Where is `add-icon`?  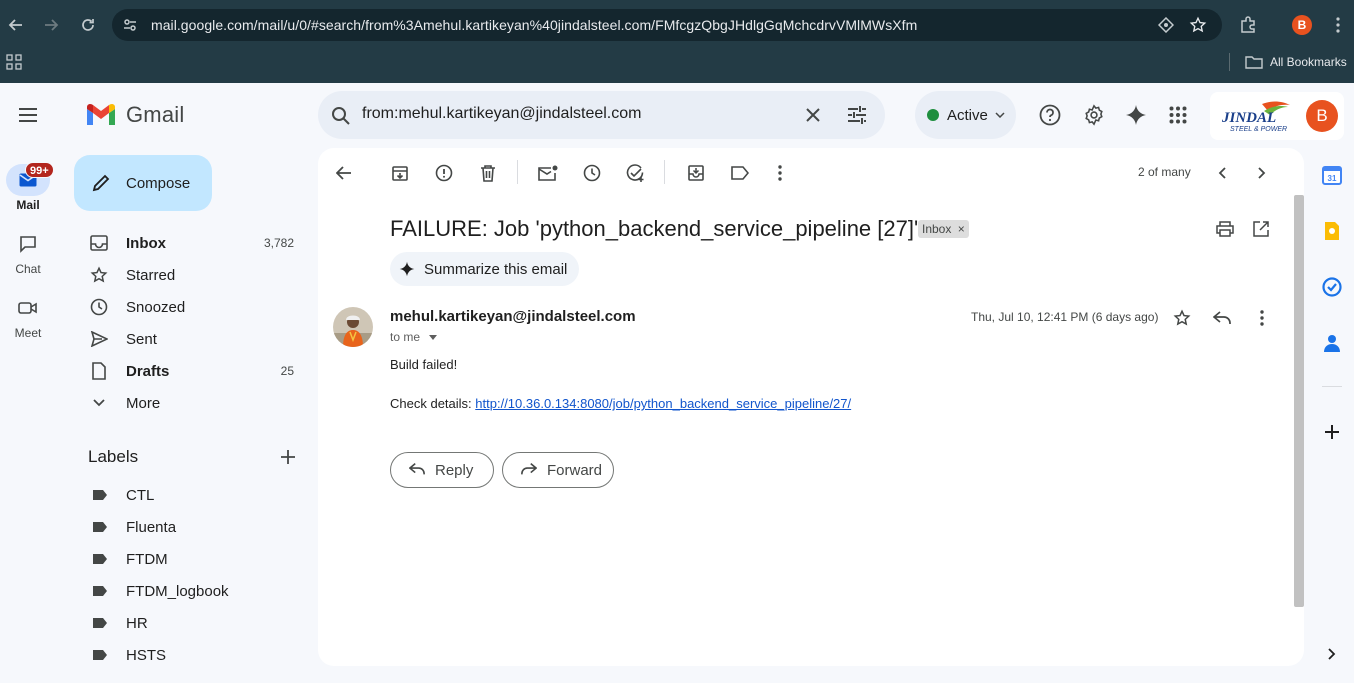 add-icon is located at coordinates (1332, 432).